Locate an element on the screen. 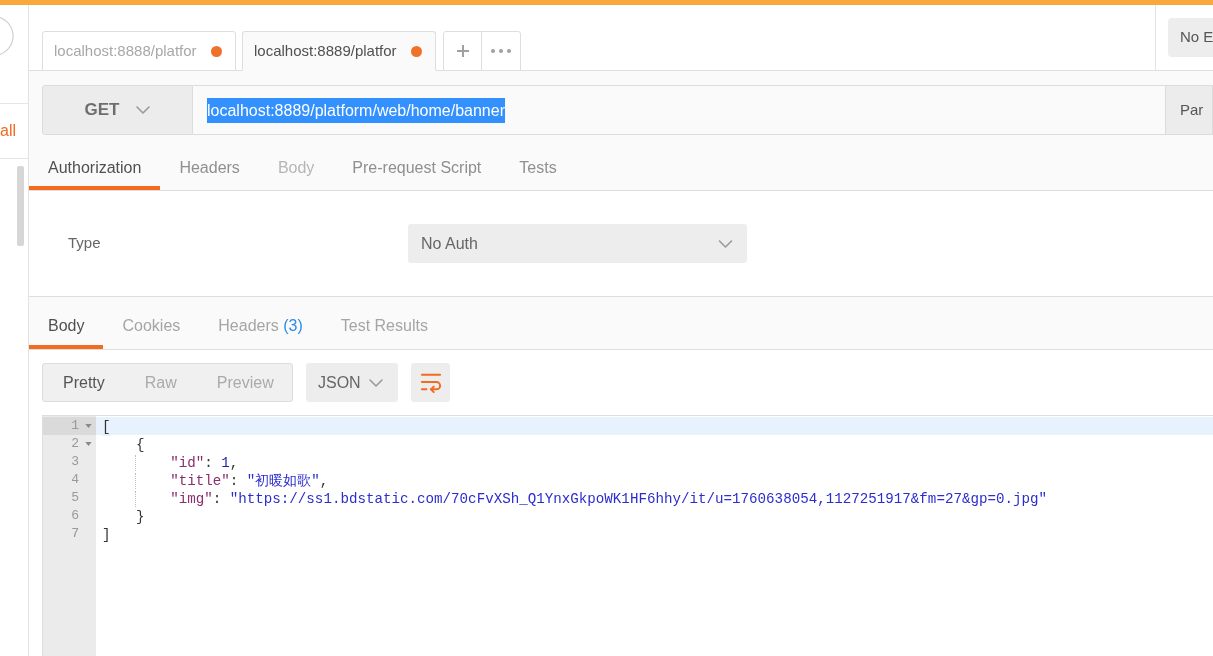 Image resolution: width=1213 pixels, height=656 pixels. ring-icon is located at coordinates (7, 36).